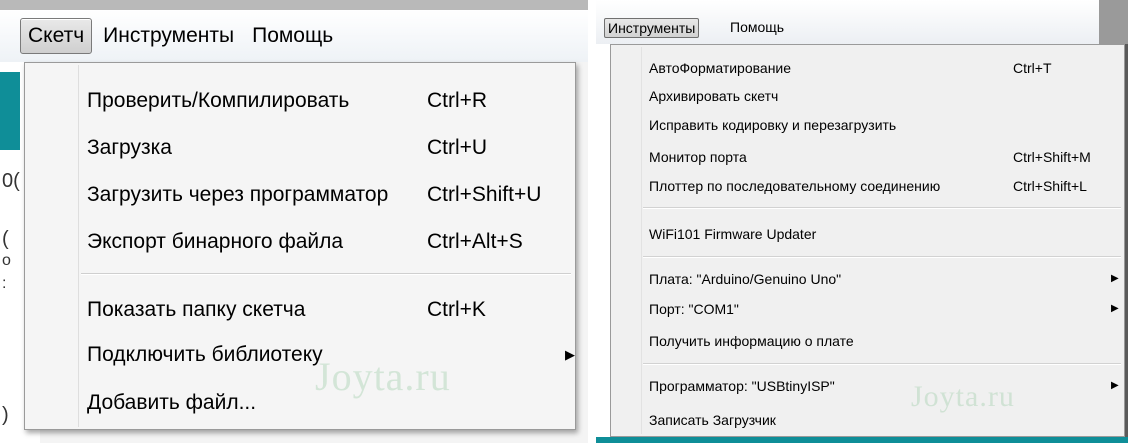 The width and height of the screenshot is (1128, 443). Describe the element at coordinates (592, 221) in the screenshot. I see `image-divider` at that location.